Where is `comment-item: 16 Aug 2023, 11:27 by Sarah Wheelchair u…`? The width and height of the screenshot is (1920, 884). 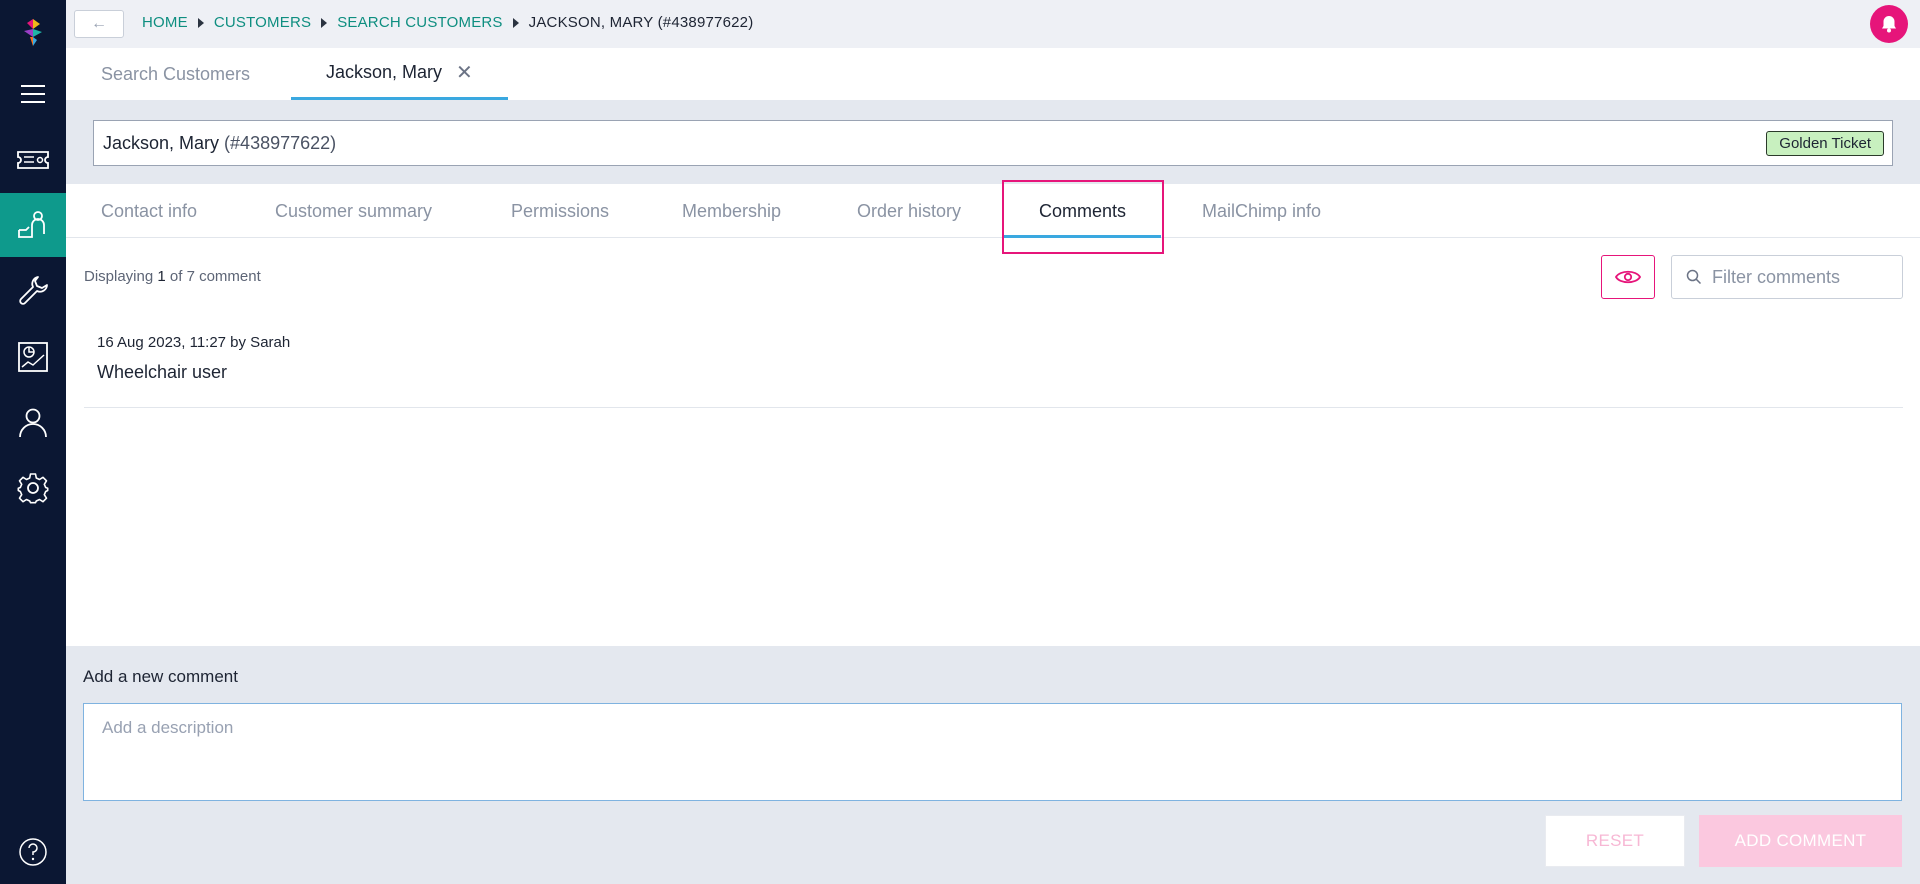 comment-item: 16 Aug 2023, 11:27 by Sarah Wheelchair u… is located at coordinates (993, 371).